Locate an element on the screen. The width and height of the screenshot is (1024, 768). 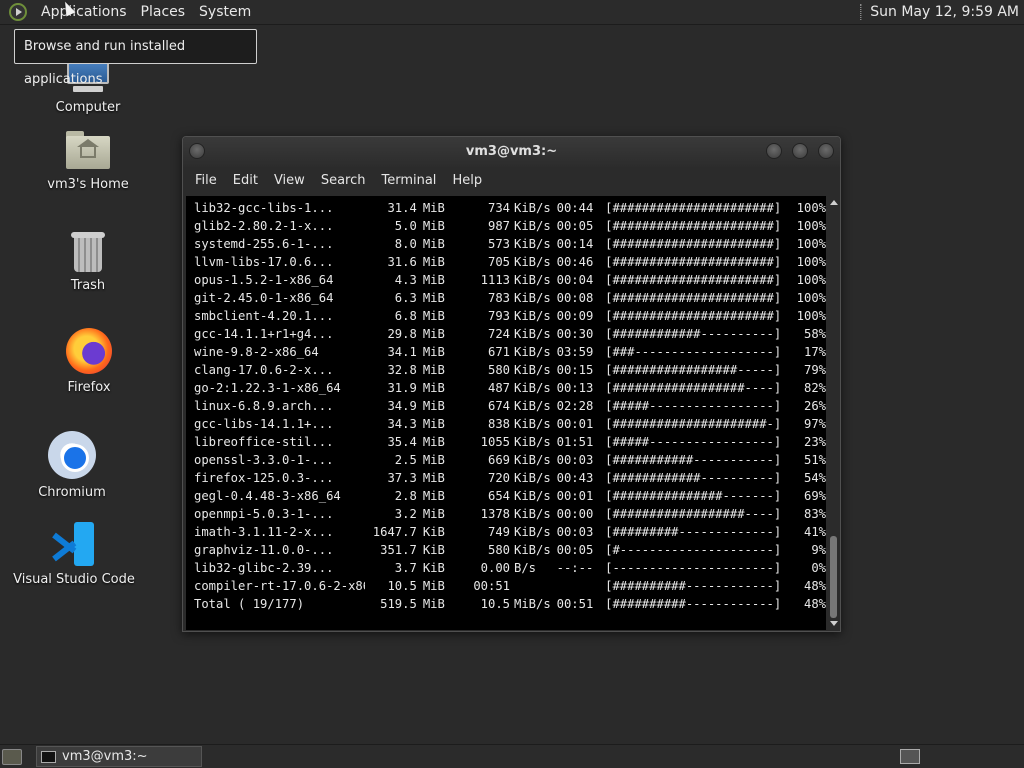
window-menu-button is located at coordinates (197, 151).